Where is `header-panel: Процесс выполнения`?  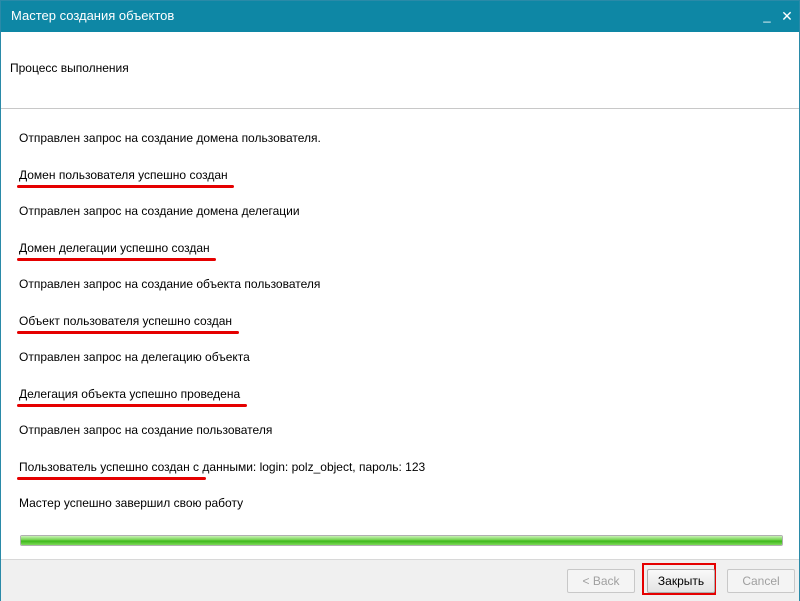
header-panel: Процесс выполнения is located at coordinates (400, 70).